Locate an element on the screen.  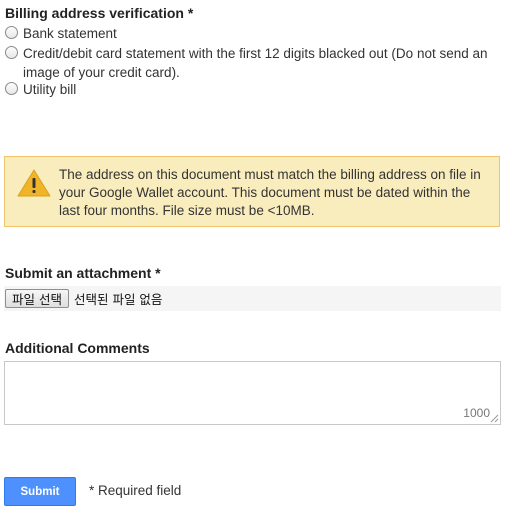
additional-comments-label: Additional Comments is located at coordinates (77, 348).